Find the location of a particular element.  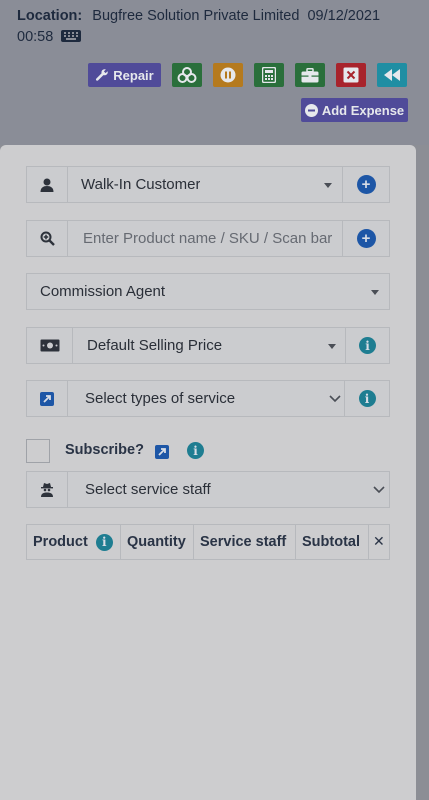

repair-button: Repair is located at coordinates (124, 75).